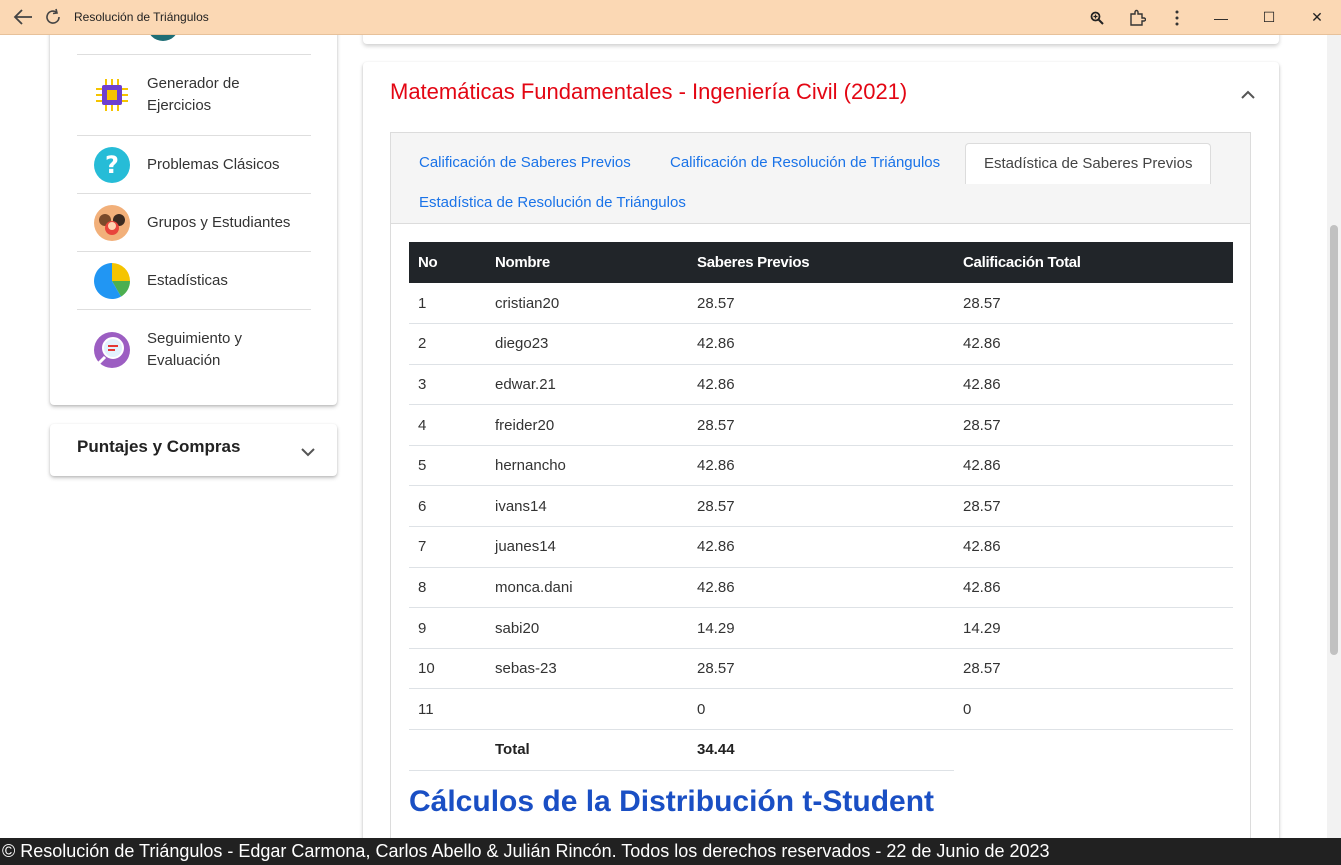 Image resolution: width=1341 pixels, height=865 pixels. Describe the element at coordinates (587, 262) in the screenshot. I see `header-nombre: Nombre` at that location.